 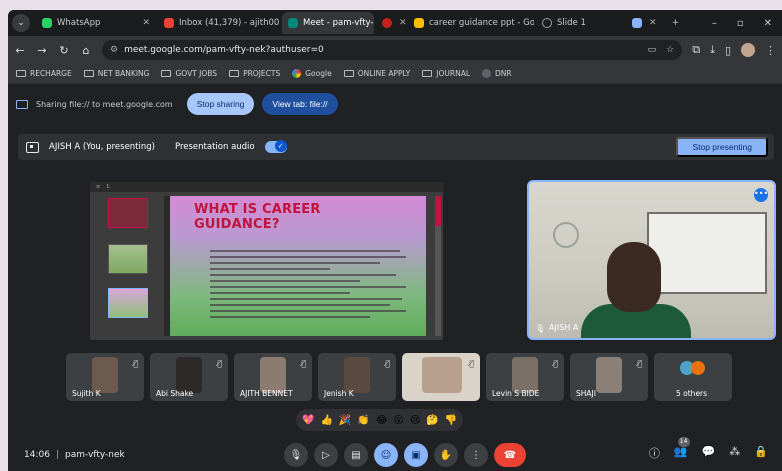 I want to click on people-icon: 👥 14, so click(x=682, y=449).